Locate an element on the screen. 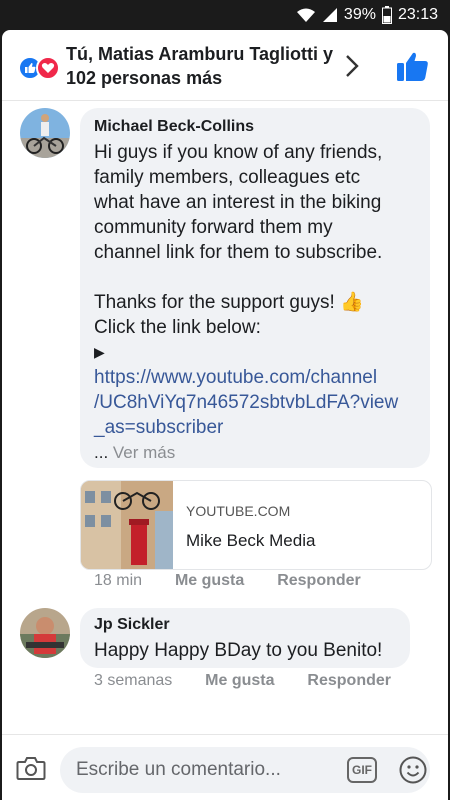 This screenshot has width=450, height=800. comment-line: what have an interest in the biking is located at coordinates (238, 202).